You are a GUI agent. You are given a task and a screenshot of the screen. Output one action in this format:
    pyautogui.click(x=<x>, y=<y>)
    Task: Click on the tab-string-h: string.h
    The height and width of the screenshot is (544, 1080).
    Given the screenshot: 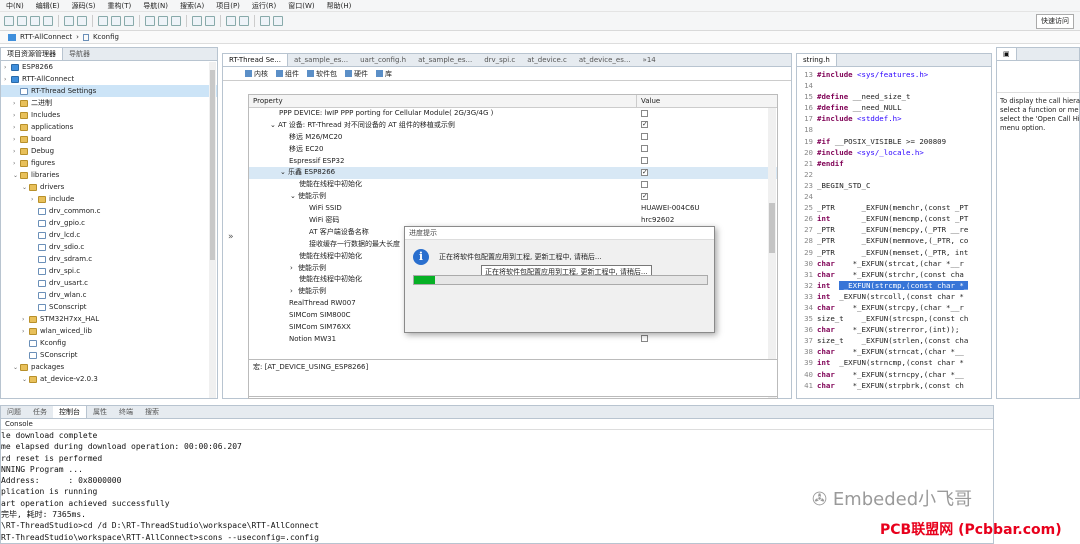 What is the action you would take?
    pyautogui.click(x=817, y=60)
    